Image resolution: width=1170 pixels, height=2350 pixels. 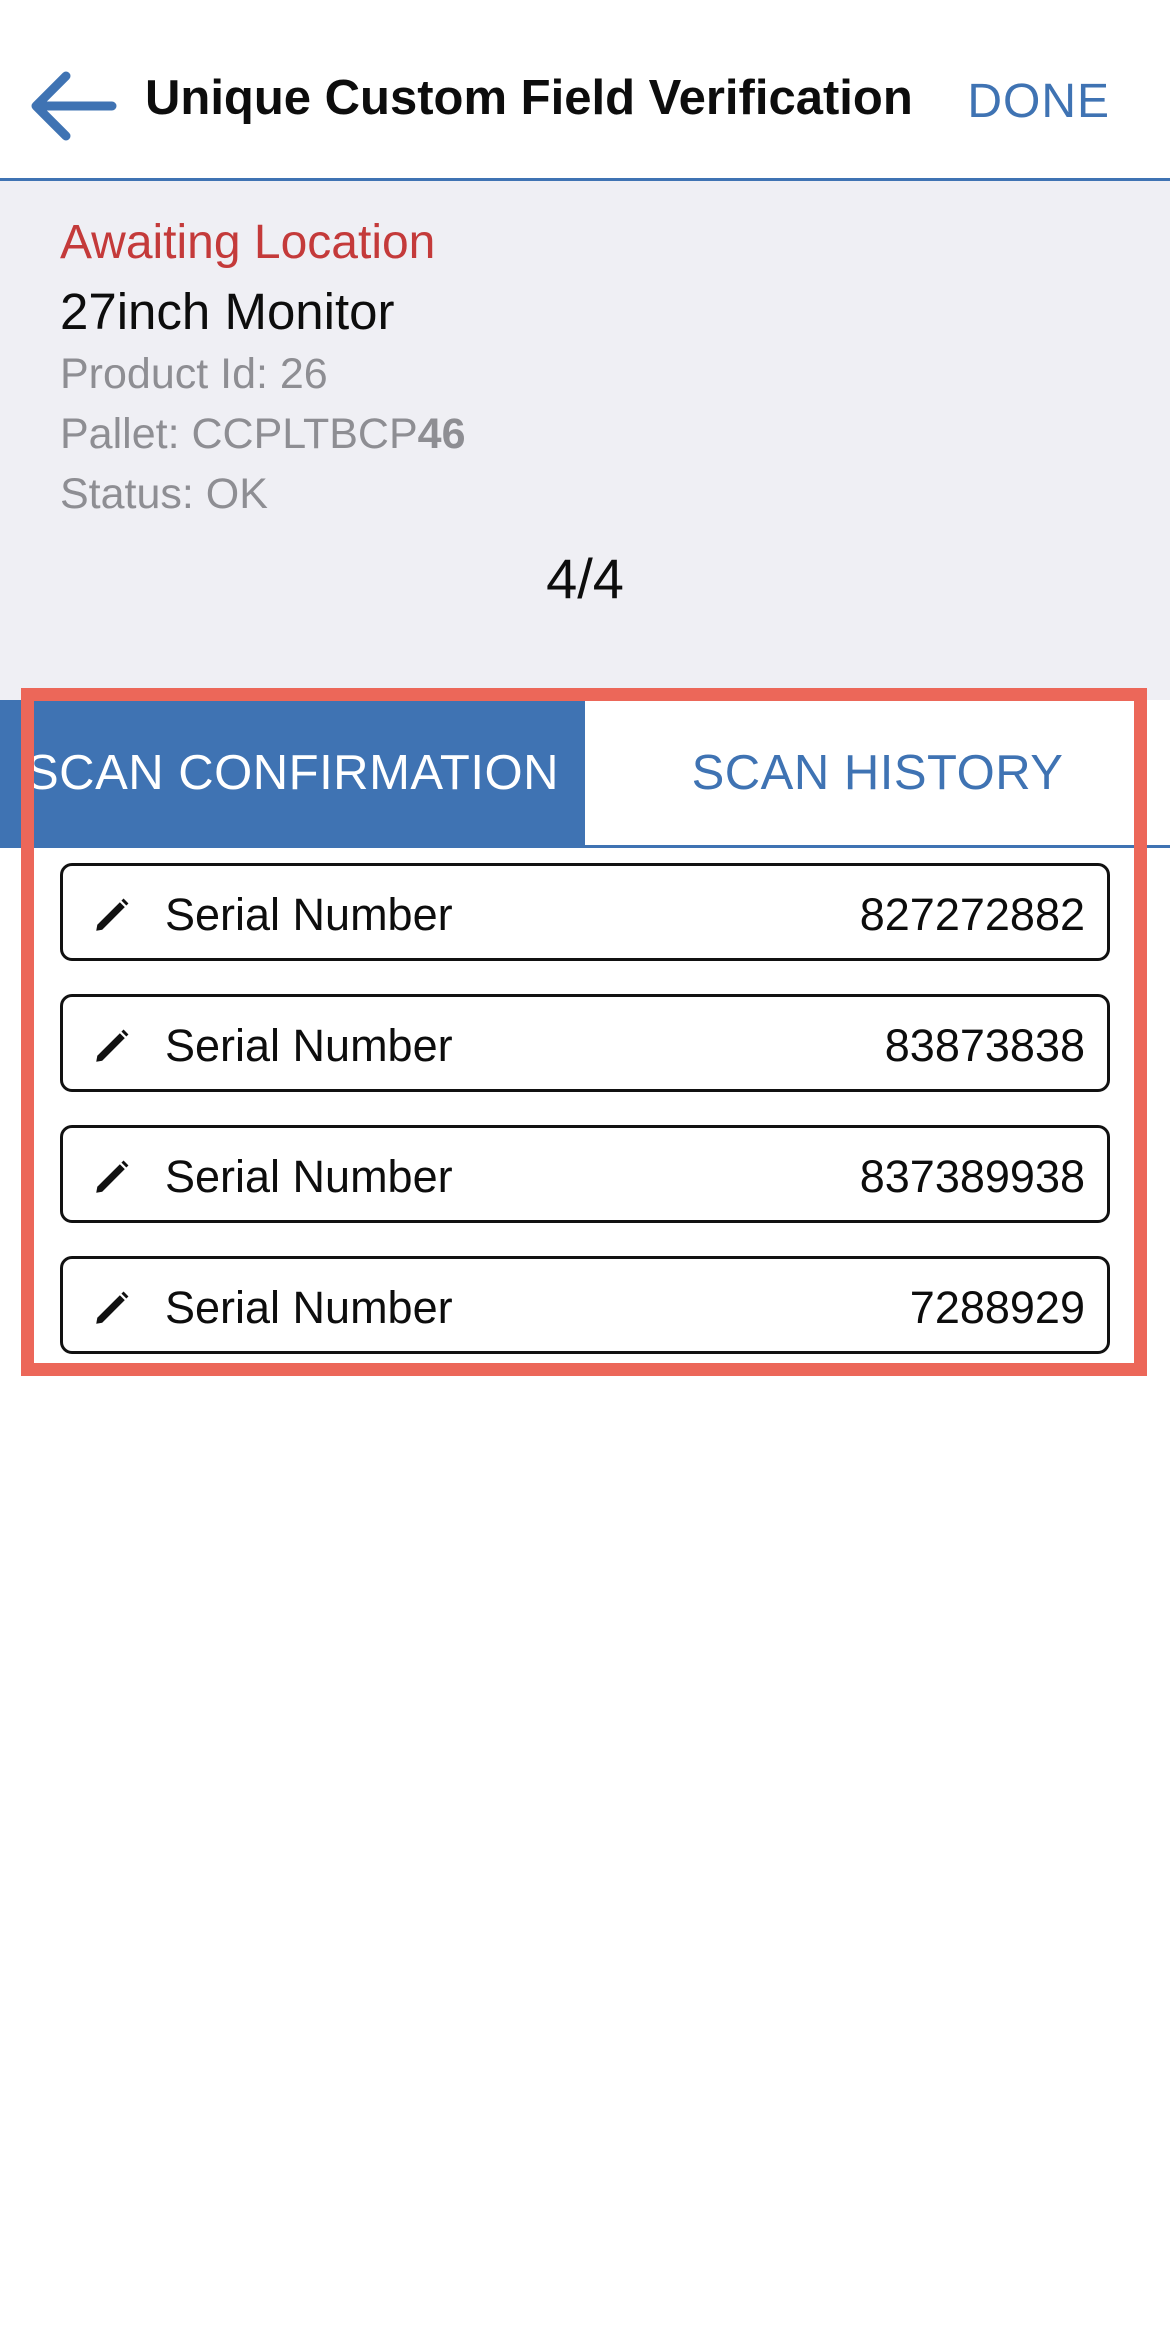 What do you see at coordinates (972, 1176) in the screenshot?
I see `row-value: 837389938` at bounding box center [972, 1176].